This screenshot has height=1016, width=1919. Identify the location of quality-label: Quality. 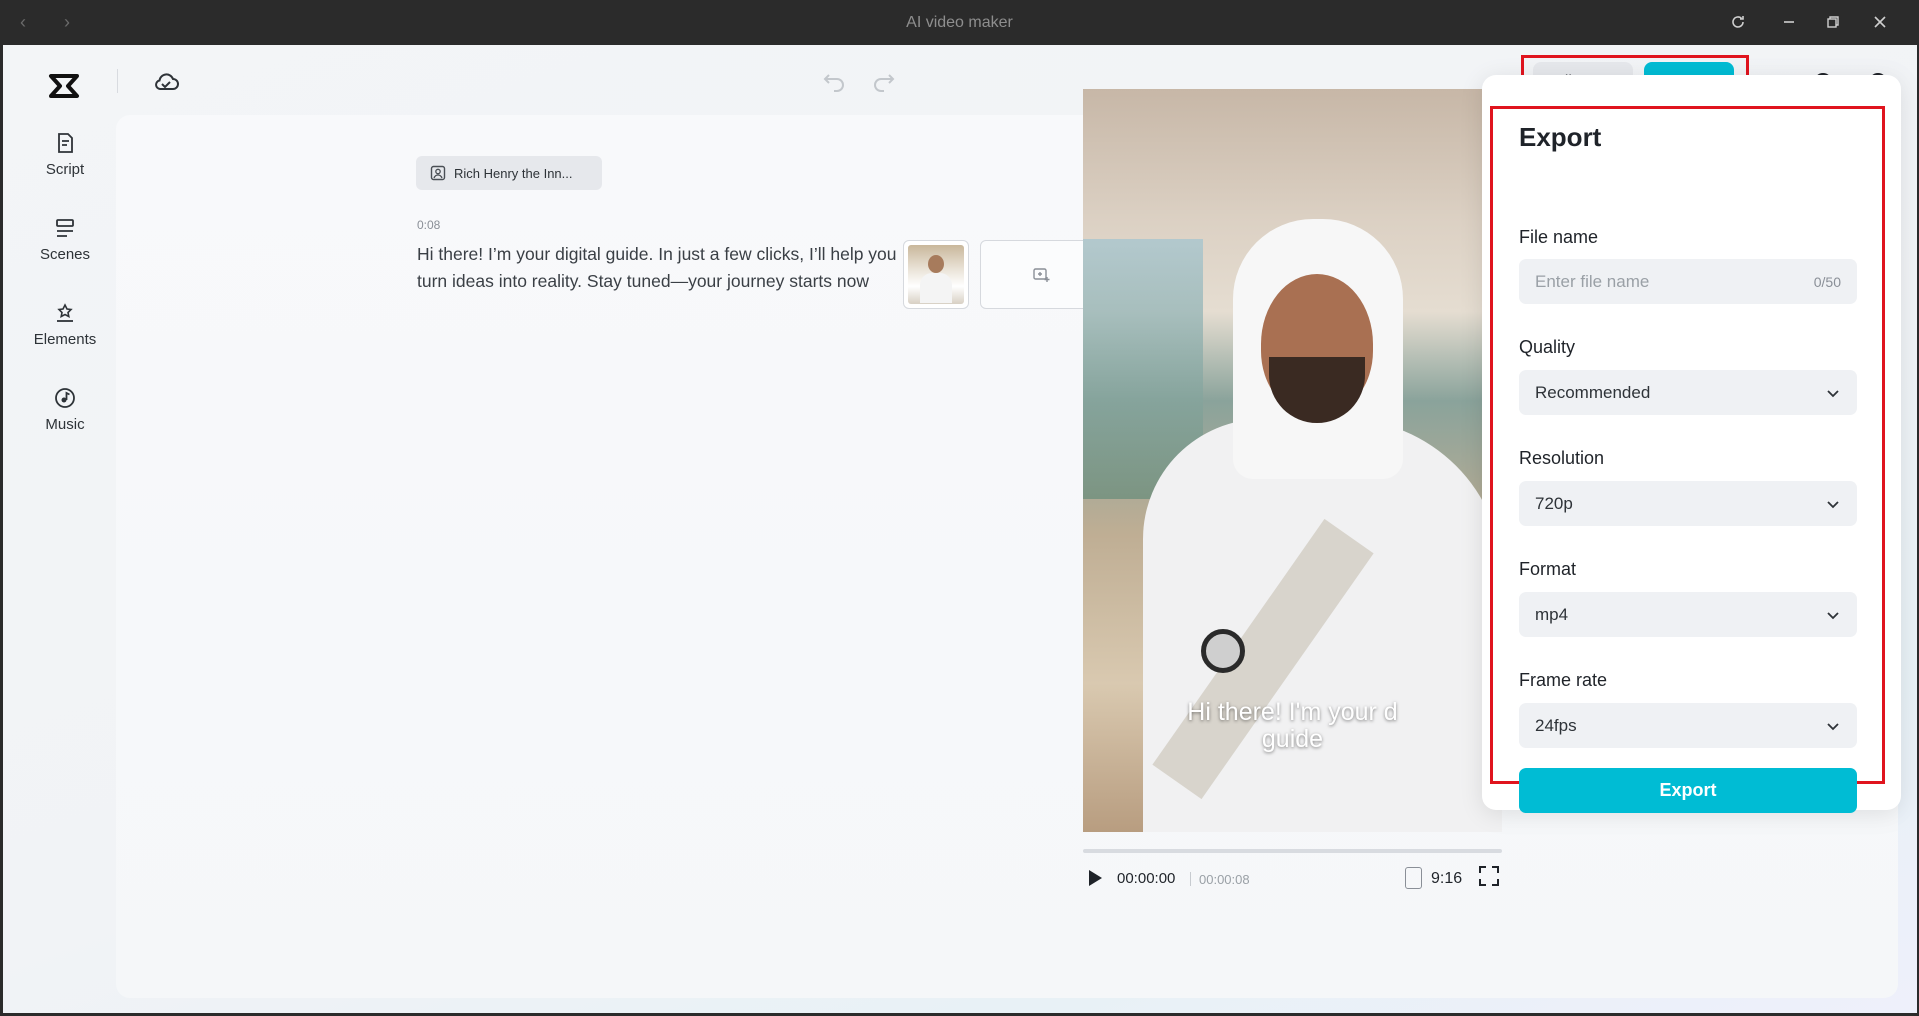
(1547, 347).